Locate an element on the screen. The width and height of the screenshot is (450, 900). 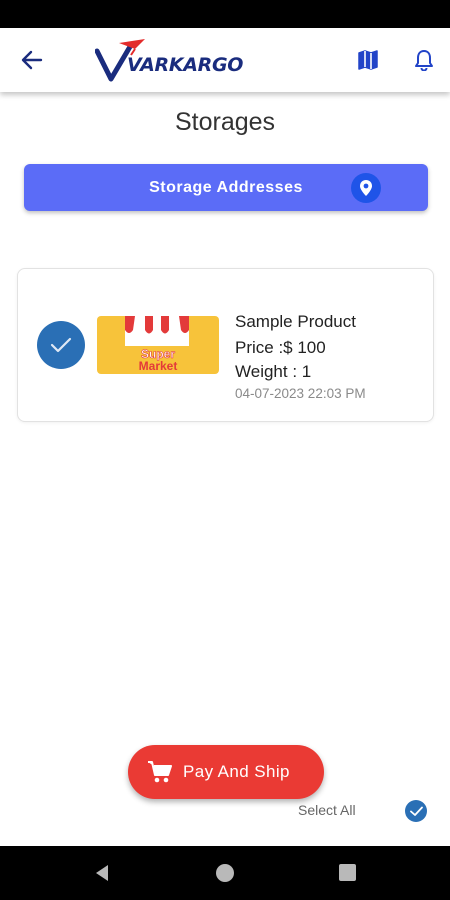
supermarket-awning-icon: Super Market is located at coordinates (157, 344).